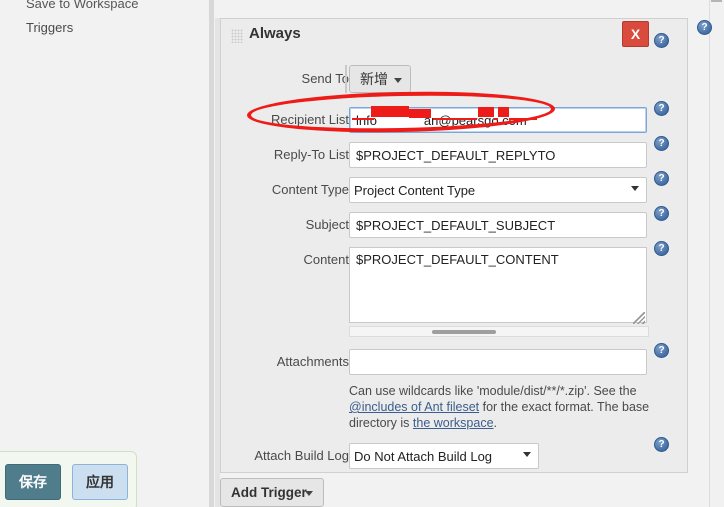 This screenshot has width=724, height=507. Describe the element at coordinates (661, 444) in the screenshot. I see `help-icon-attach-build-log` at that location.